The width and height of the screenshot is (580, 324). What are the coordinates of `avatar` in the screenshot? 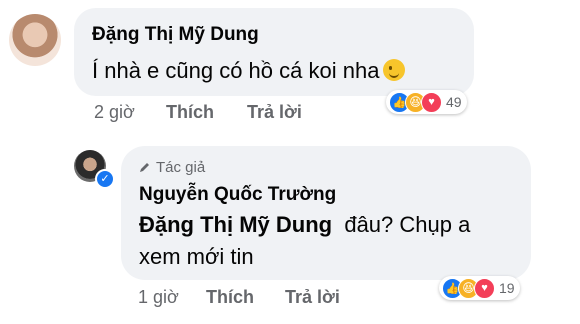 It's located at (35, 40).